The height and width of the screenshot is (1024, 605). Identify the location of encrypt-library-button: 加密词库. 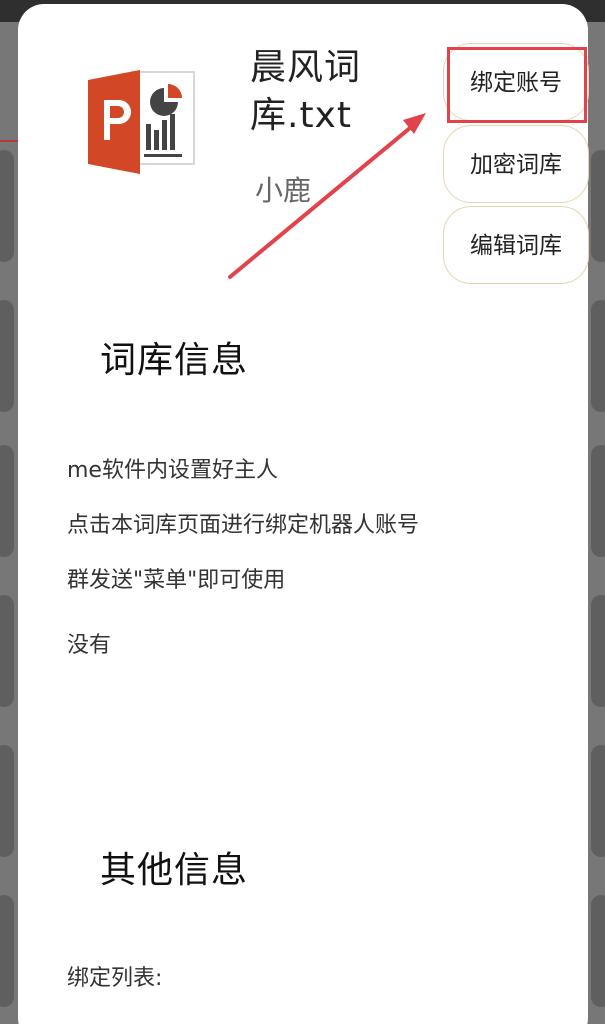
(516, 164).